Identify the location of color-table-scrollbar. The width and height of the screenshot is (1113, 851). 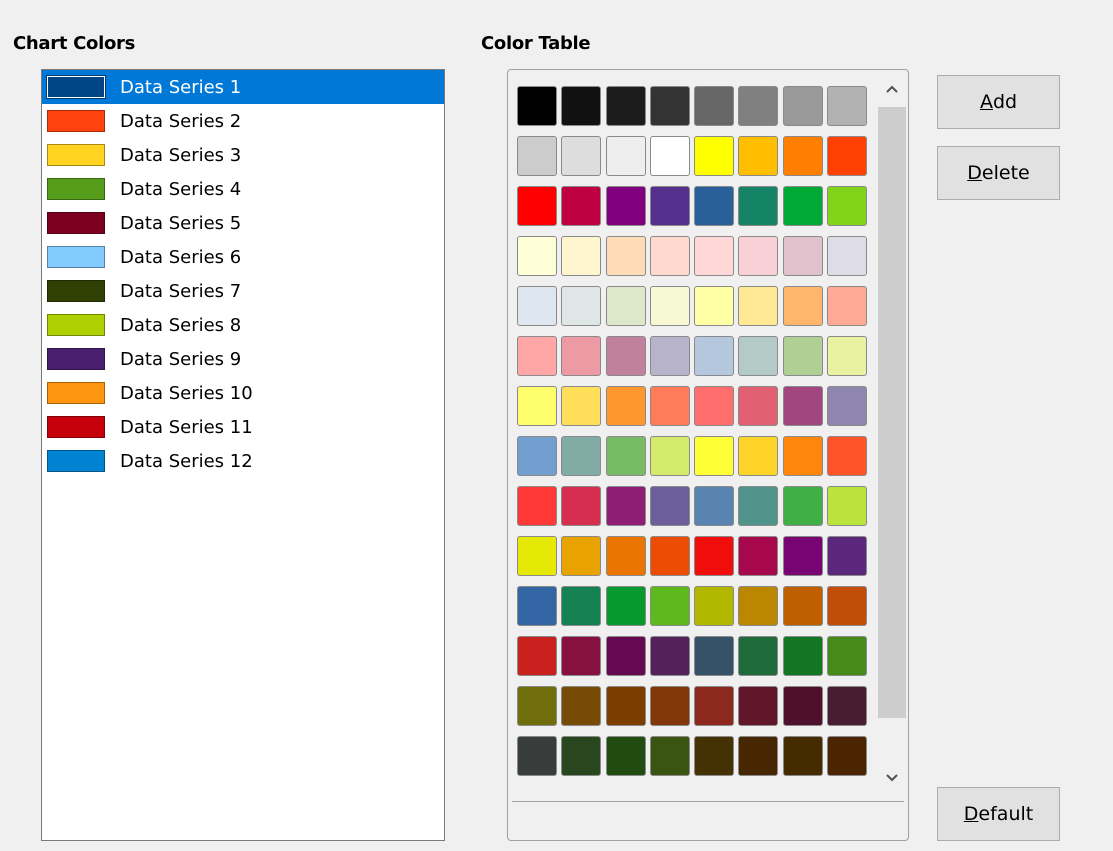
(892, 433).